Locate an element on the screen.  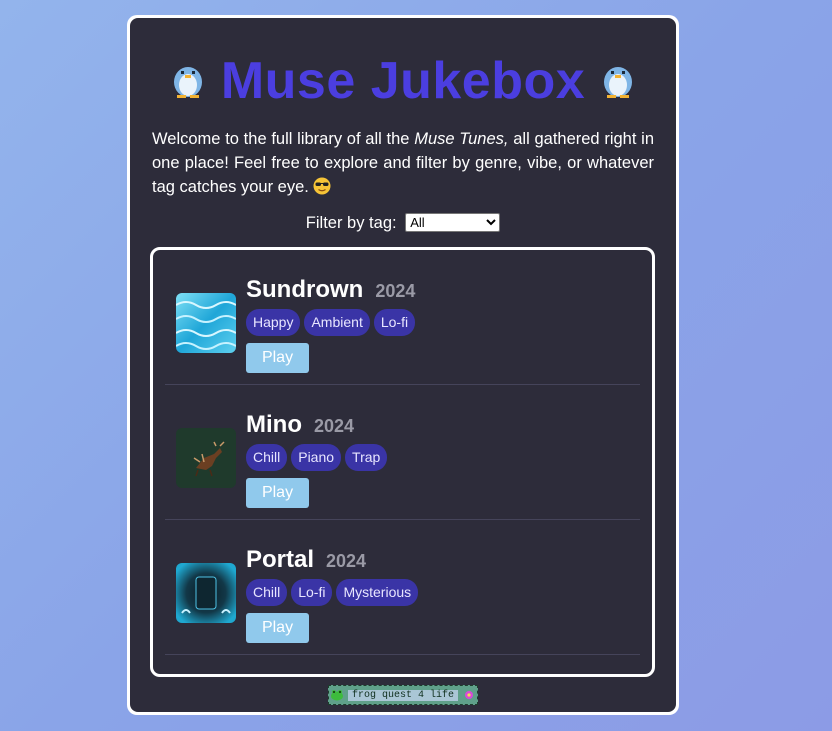
song-title: Portal is located at coordinates (280, 559).